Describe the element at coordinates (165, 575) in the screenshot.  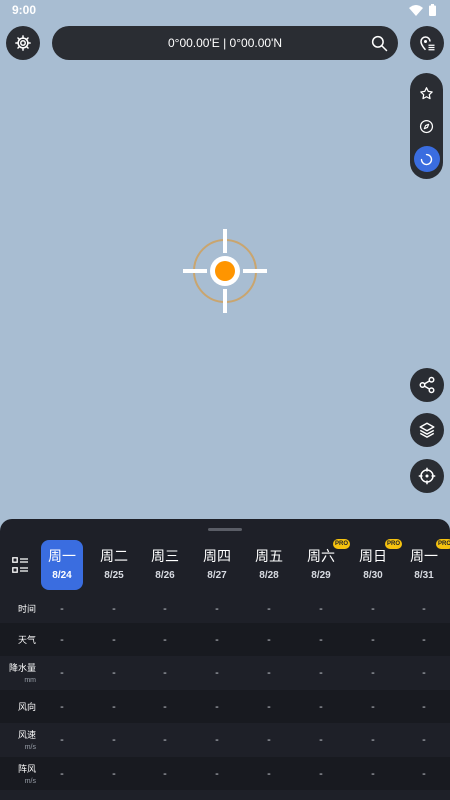
I see `day-date: 8/26` at that location.